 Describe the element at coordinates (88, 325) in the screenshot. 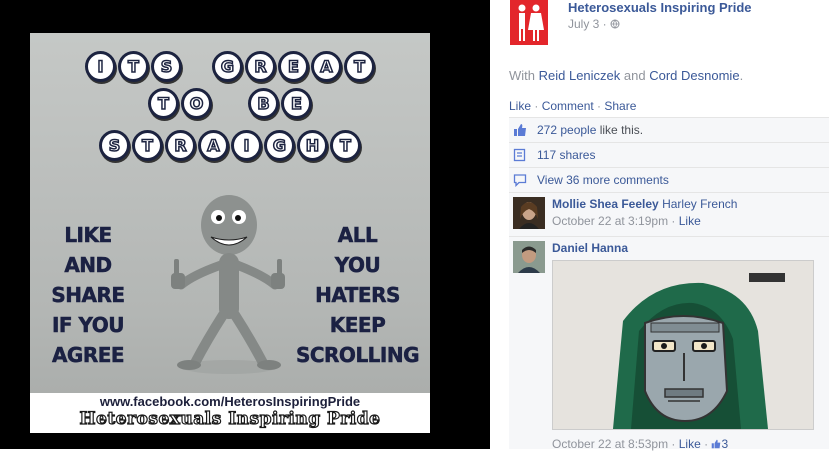

I see `meme-word: IF YOU` at that location.